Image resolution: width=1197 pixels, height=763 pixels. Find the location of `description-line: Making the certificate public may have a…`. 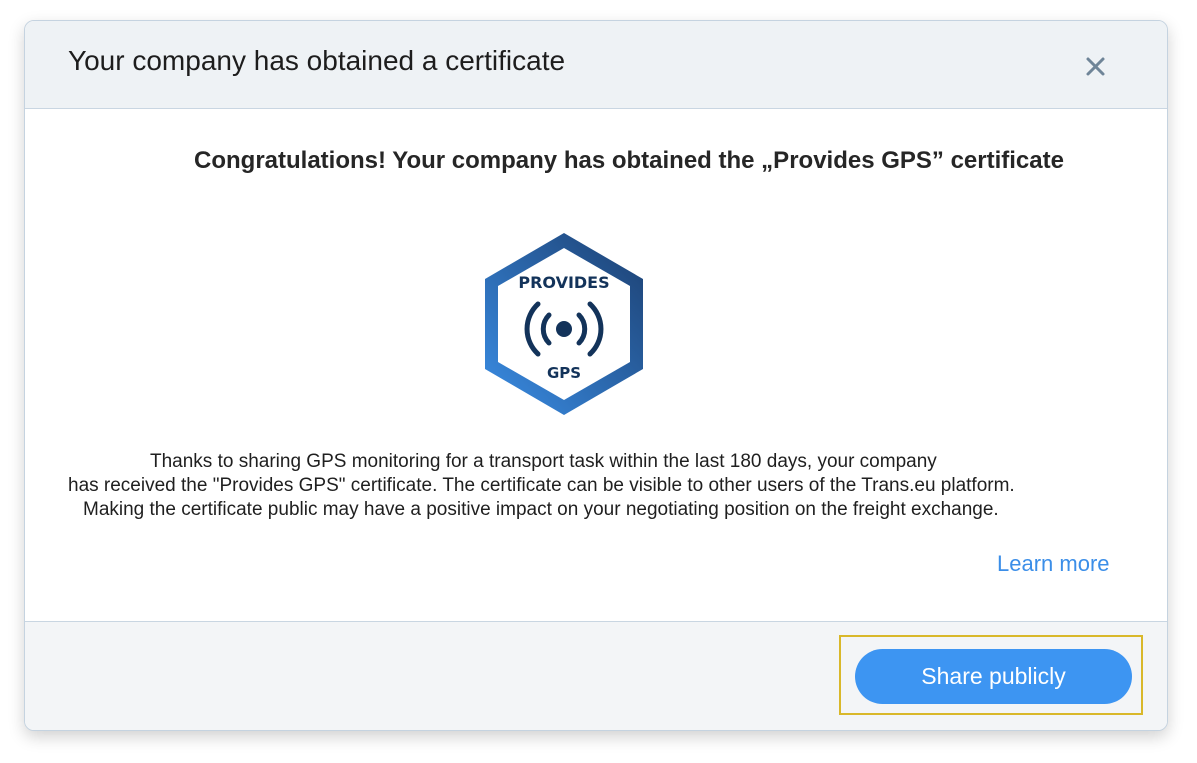

description-line: Making the certificate public may have a… is located at coordinates (541, 509).